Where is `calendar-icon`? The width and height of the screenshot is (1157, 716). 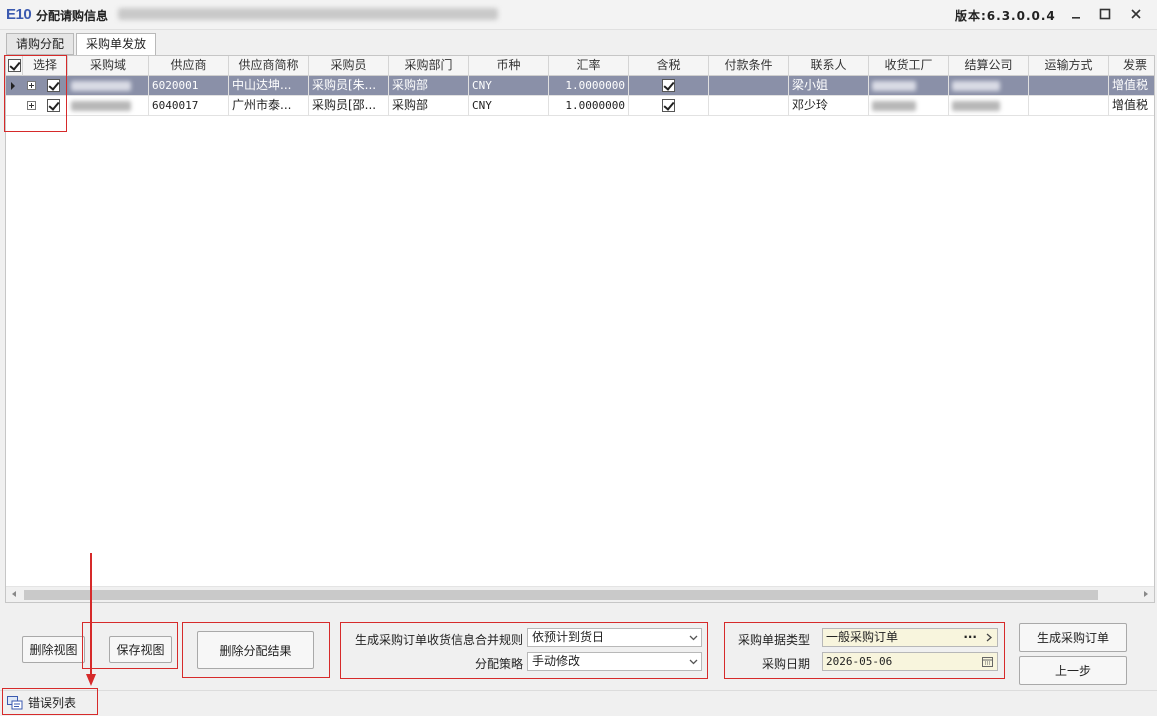 calendar-icon is located at coordinates (987, 661).